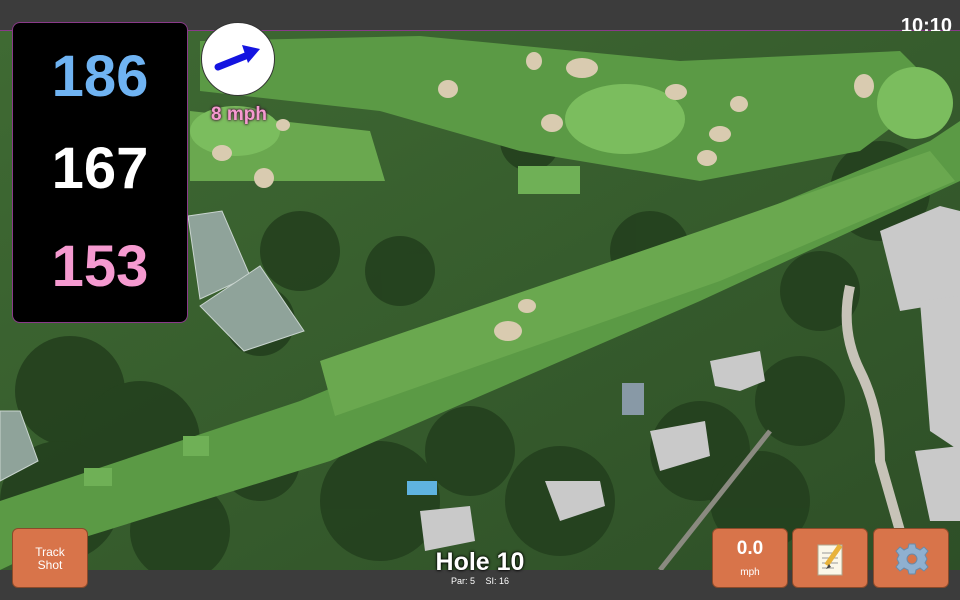 The image size is (960, 600). Describe the element at coordinates (497, 581) in the screenshot. I see `hole-stroke-index: SI: 16` at that location.